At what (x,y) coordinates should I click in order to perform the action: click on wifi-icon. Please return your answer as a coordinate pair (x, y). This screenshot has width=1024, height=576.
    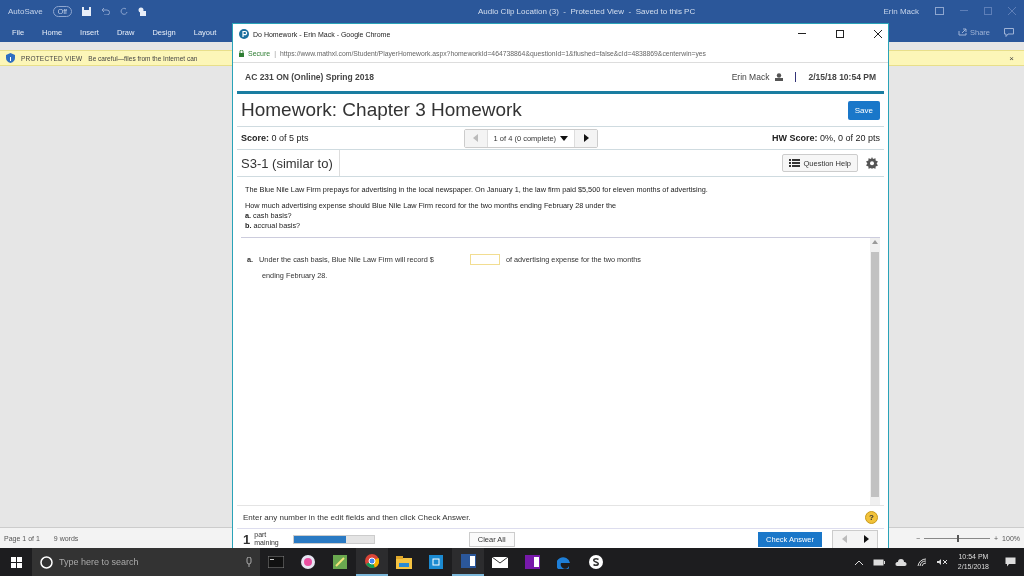
    Looking at the image, I should click on (921, 562).